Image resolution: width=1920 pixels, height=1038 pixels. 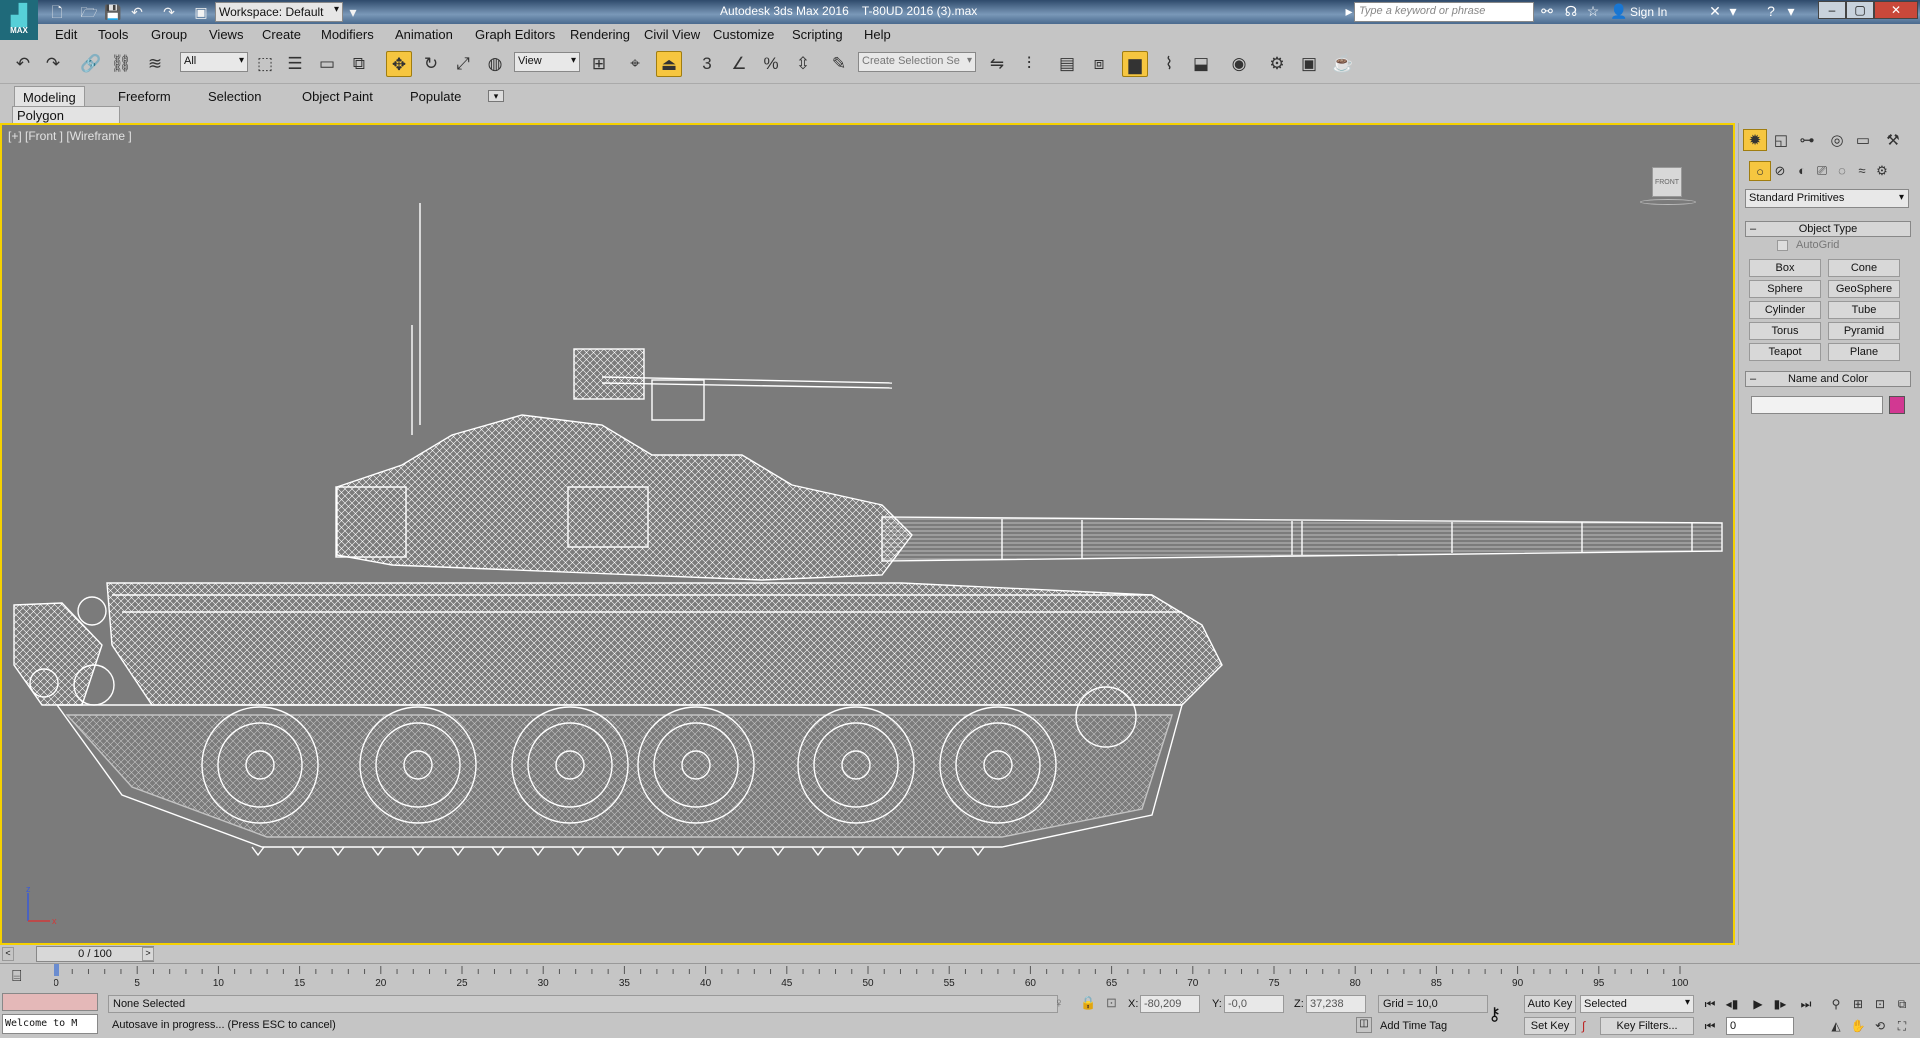 I want to click on play-icon: ▶, so click(x=1758, y=1004).